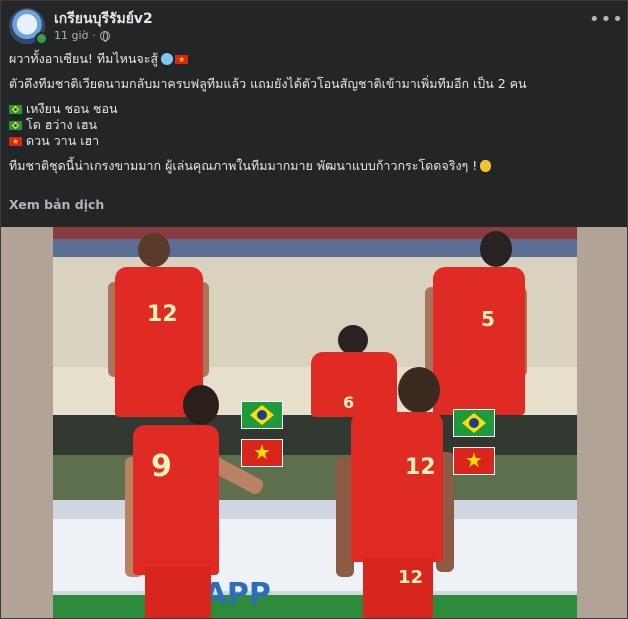 This screenshot has height=619, width=628. What do you see at coordinates (103, 19) in the screenshot?
I see `page-name-link: เกรียนบุรีรัมย์v2` at bounding box center [103, 19].